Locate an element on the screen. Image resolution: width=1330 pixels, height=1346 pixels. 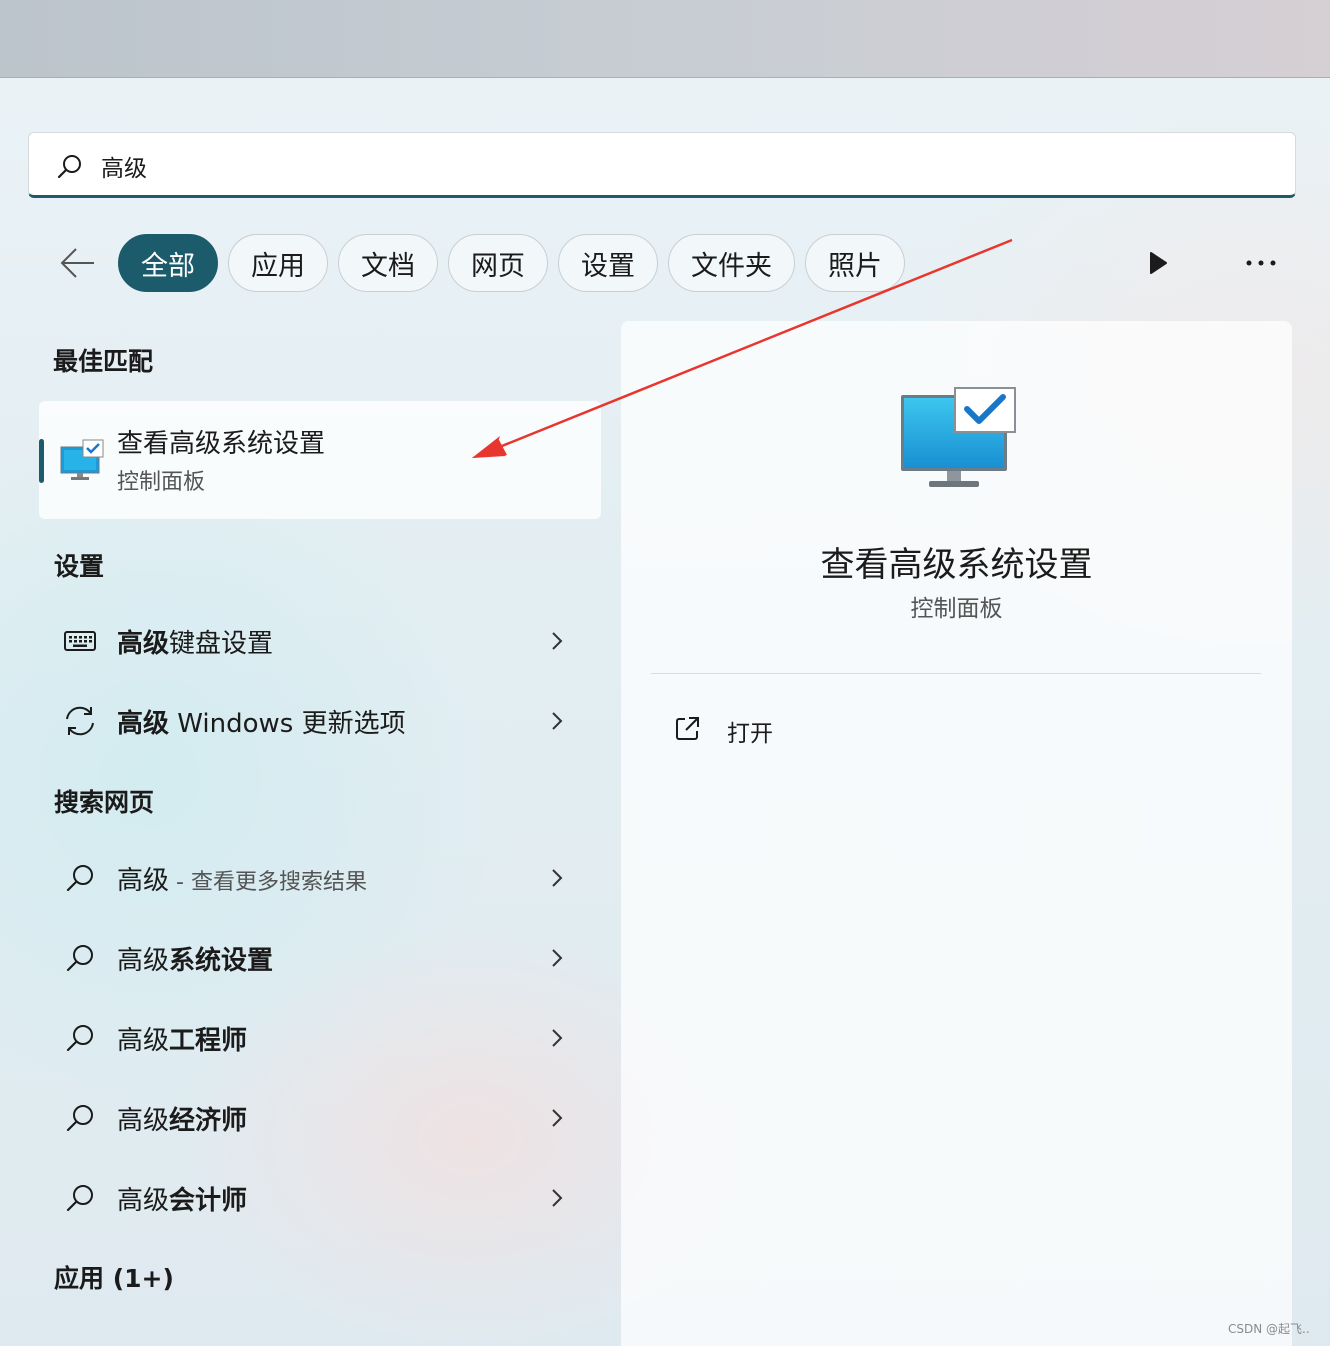
search-input is located at coordinates (676, 166).